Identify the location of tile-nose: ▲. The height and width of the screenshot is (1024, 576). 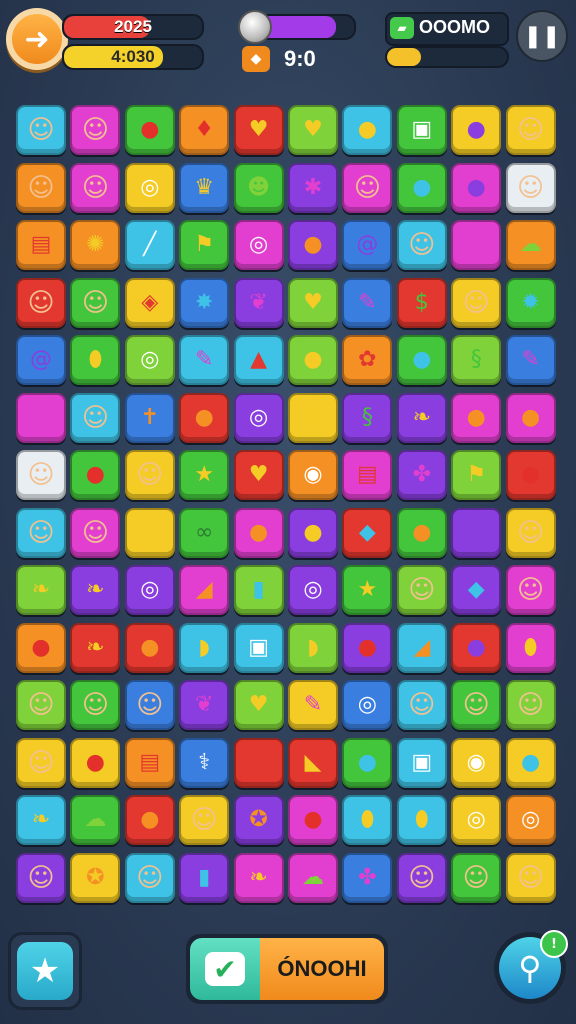
(258, 360).